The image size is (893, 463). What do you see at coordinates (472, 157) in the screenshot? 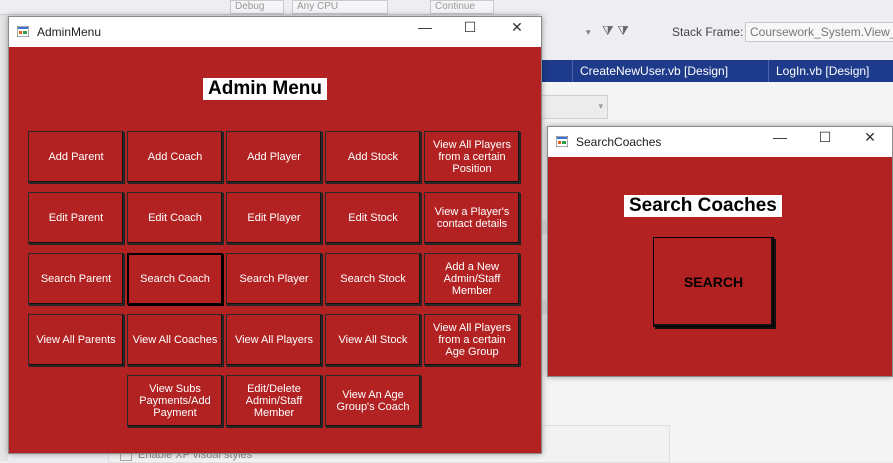
I see `view-players-by-position-button: View All Players from a certain Position` at bounding box center [472, 157].